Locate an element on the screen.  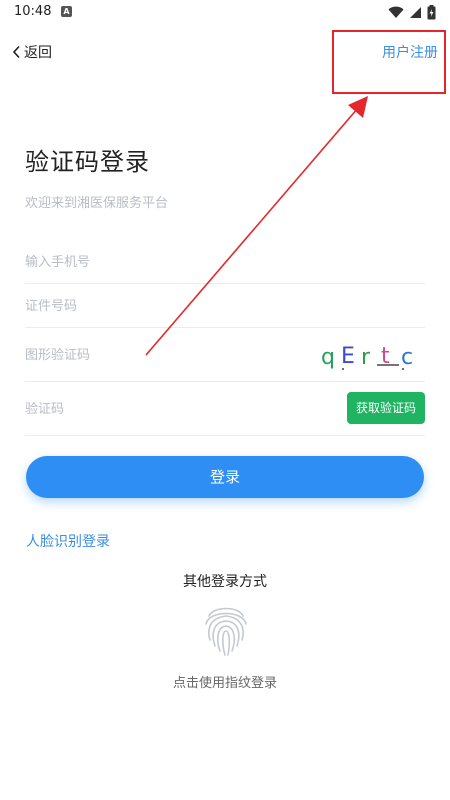
face-login-link: 人脸识别登录 is located at coordinates (68, 541).